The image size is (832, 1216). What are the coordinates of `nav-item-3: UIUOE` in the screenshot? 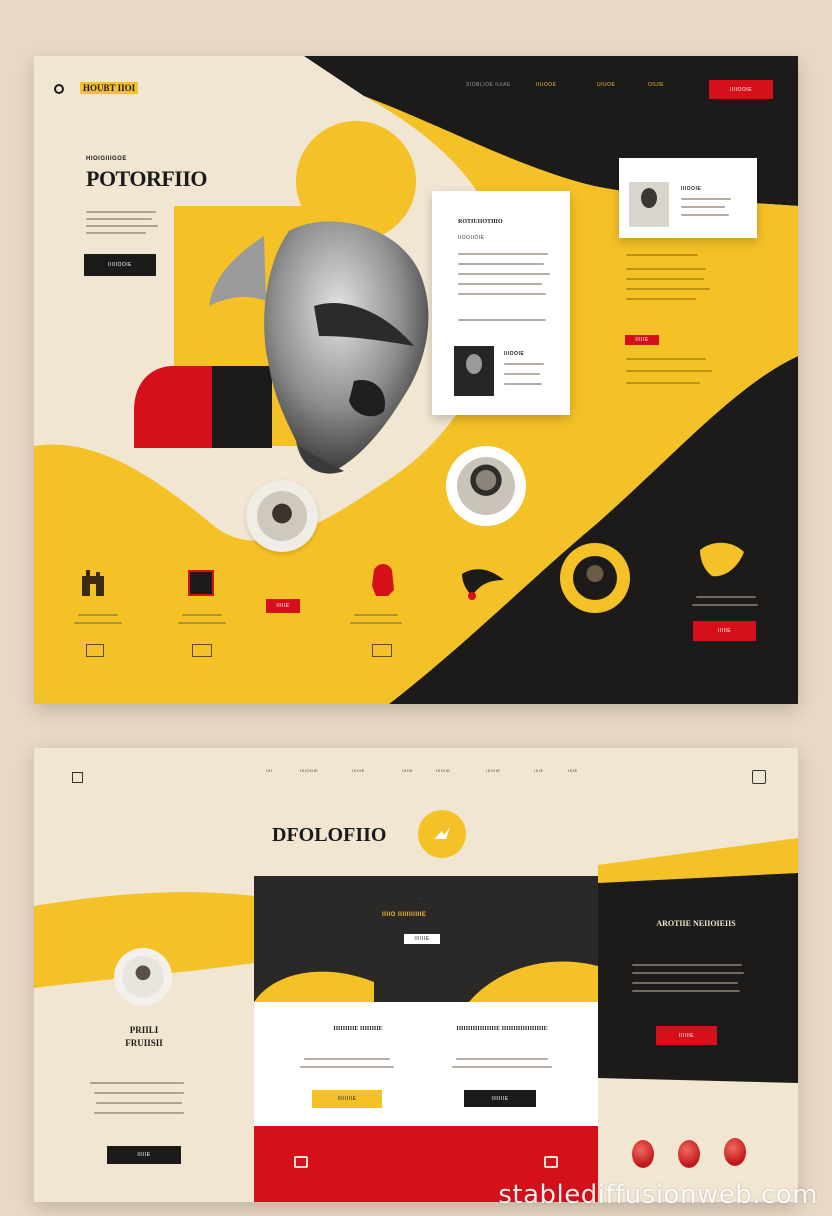 It's located at (606, 85).